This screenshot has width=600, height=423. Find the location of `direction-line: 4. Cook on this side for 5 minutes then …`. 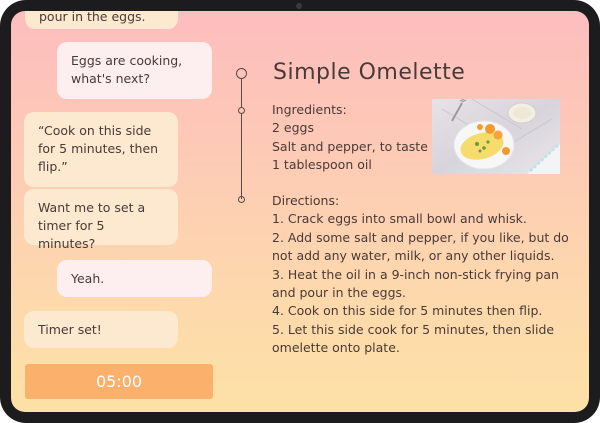

direction-line: 4. Cook on this side for 5 minutes then … is located at coordinates (407, 311).